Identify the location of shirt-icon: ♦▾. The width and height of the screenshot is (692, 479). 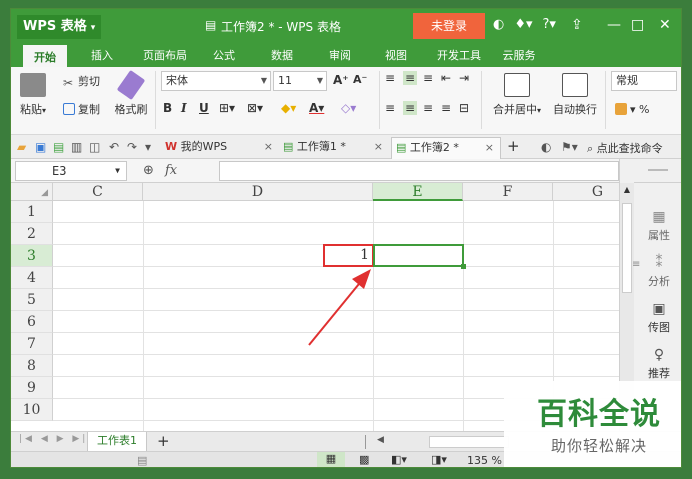
(523, 24).